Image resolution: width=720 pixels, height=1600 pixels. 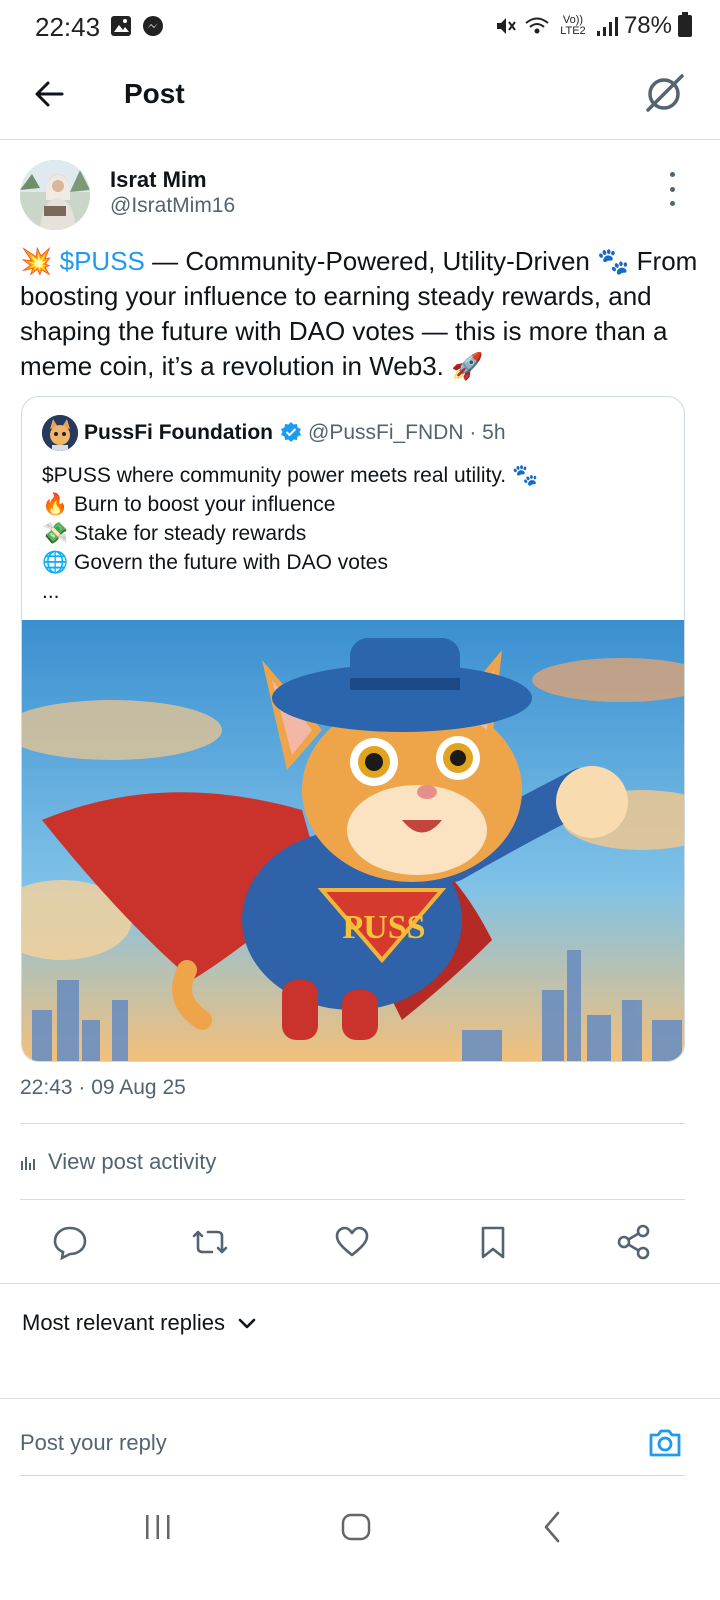 I want to click on messenger-icon, so click(x=153, y=26).